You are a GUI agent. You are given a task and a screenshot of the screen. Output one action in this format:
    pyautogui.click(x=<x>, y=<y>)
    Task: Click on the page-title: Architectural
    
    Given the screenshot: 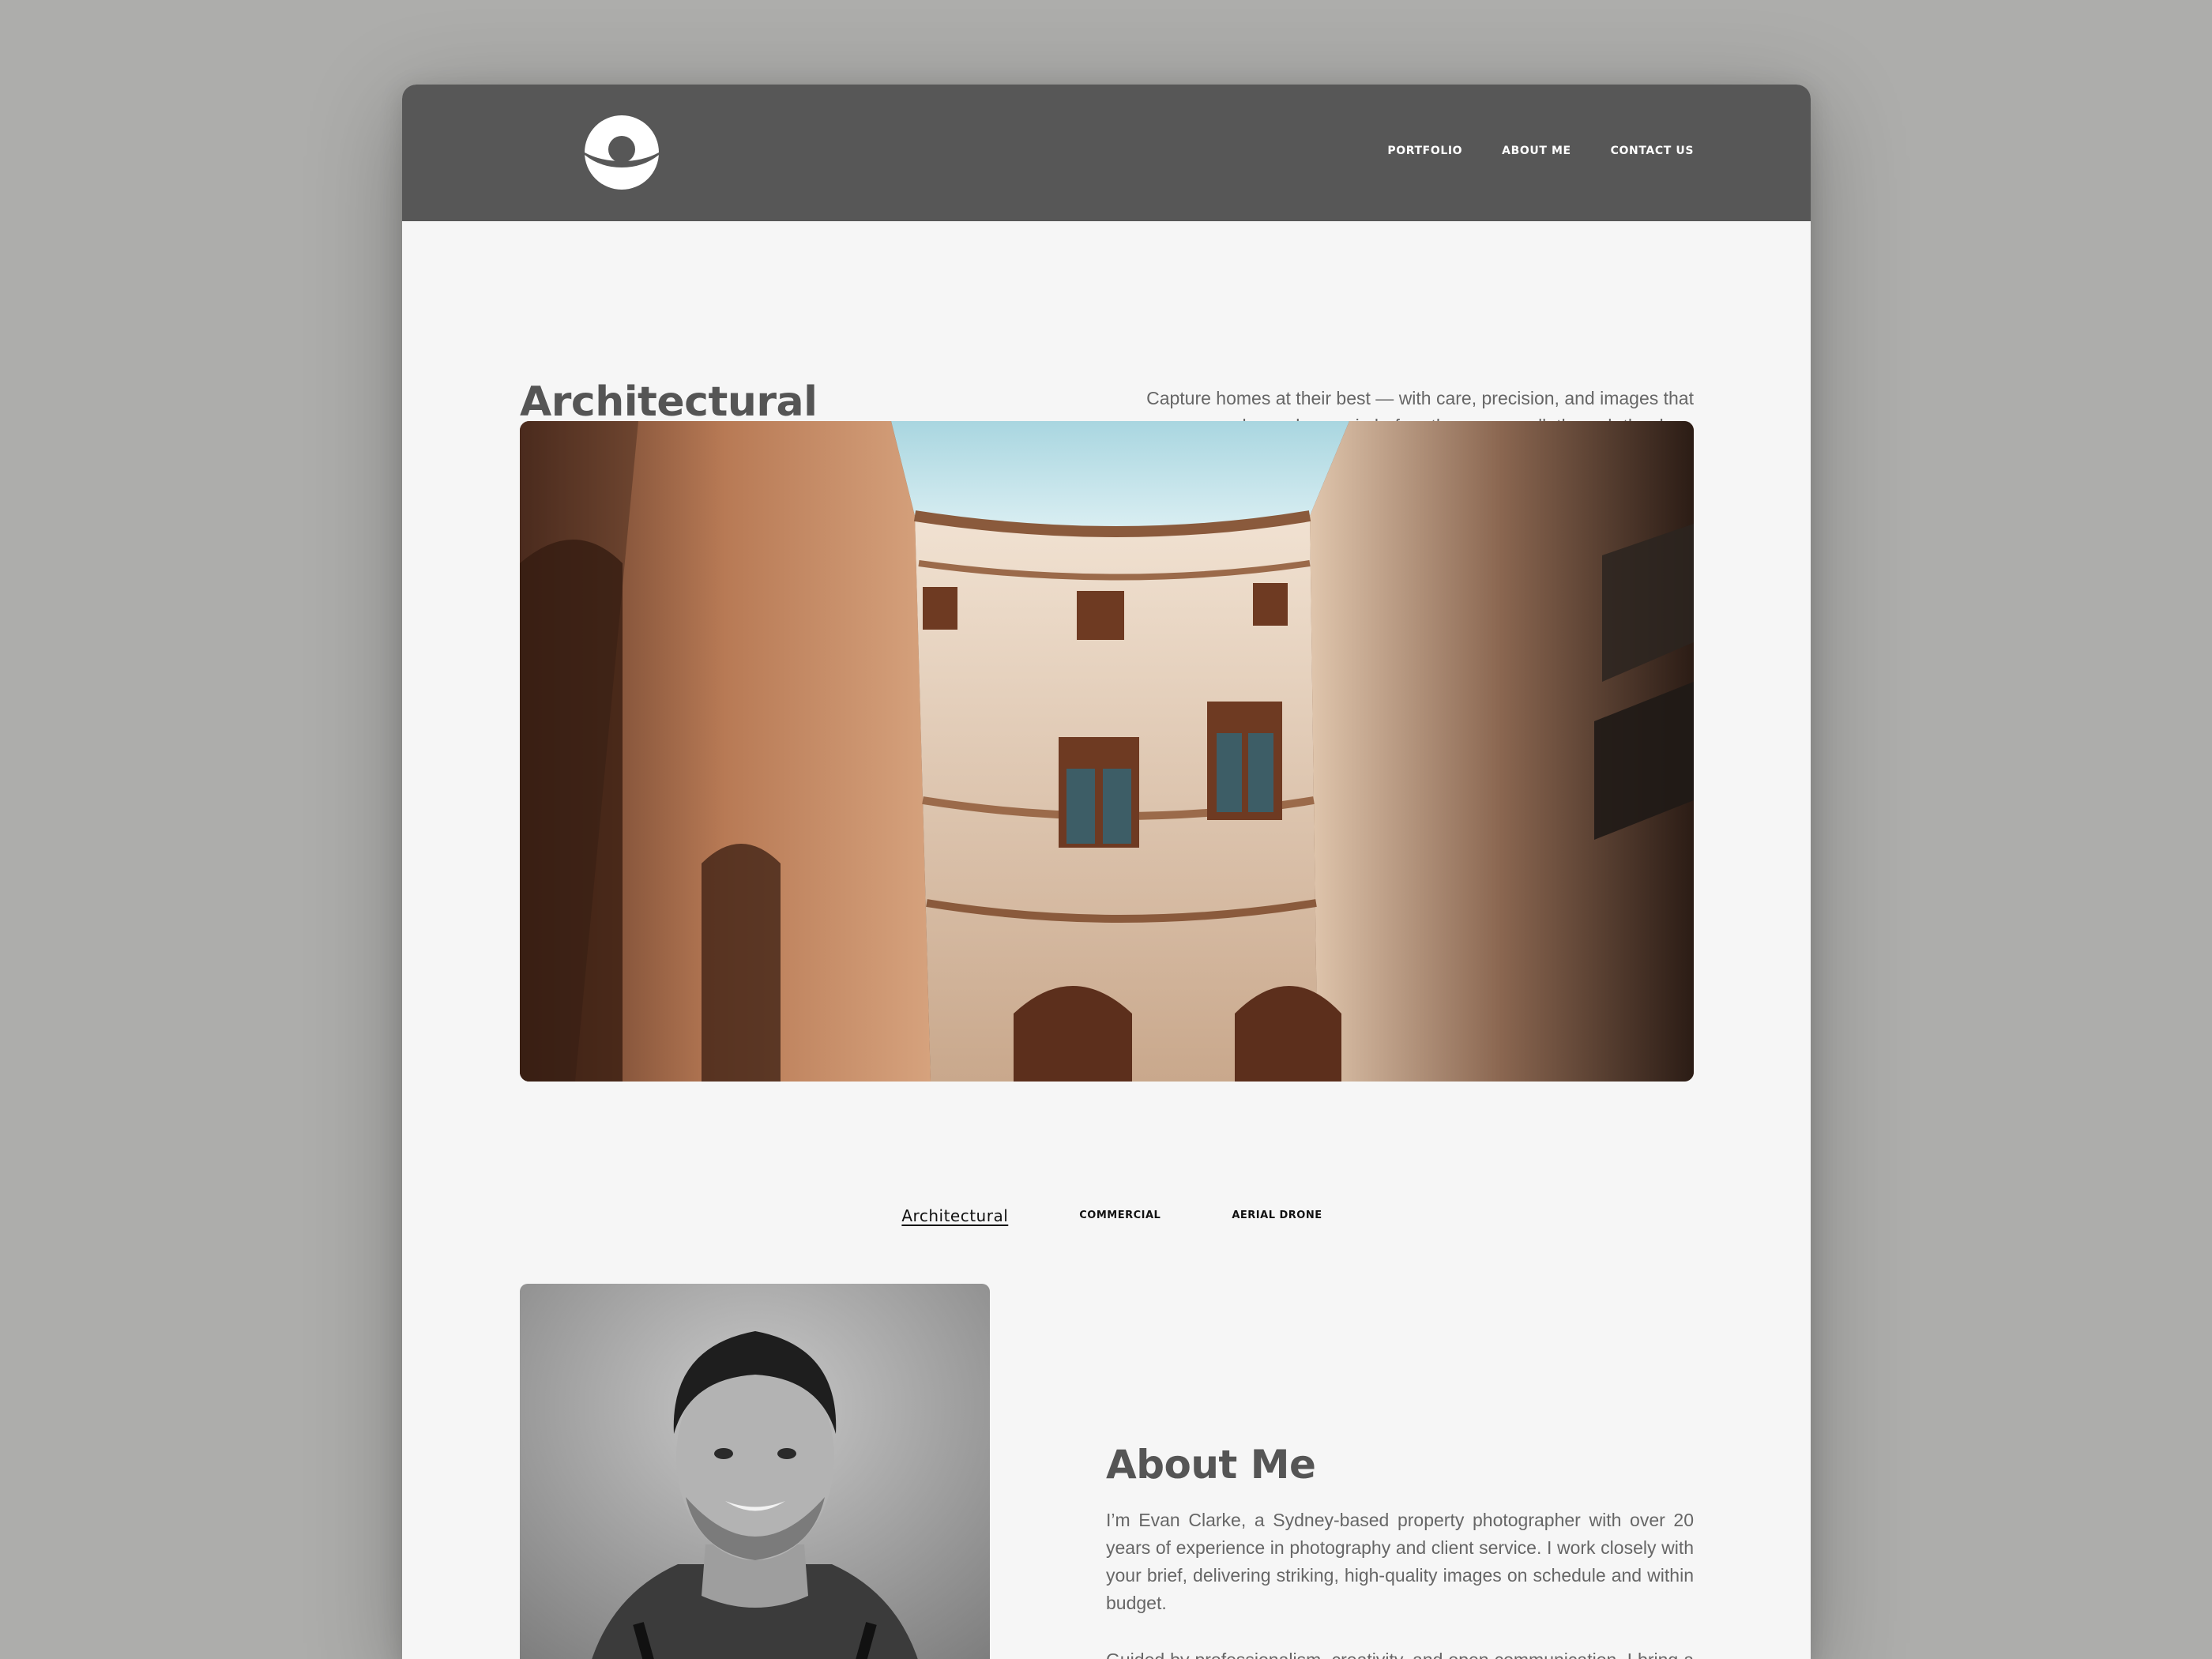 What is the action you would take?
    pyautogui.click(x=669, y=402)
    